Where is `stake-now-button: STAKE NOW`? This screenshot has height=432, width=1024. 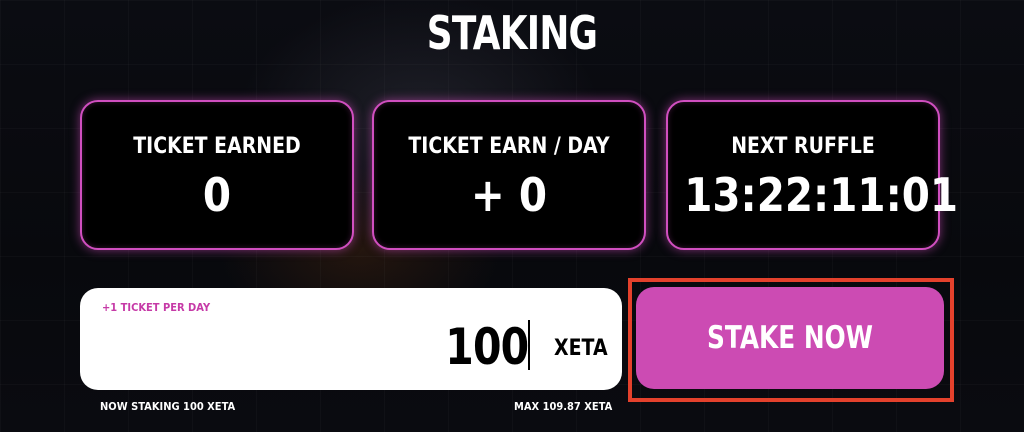
stake-now-button: STAKE NOW is located at coordinates (790, 338).